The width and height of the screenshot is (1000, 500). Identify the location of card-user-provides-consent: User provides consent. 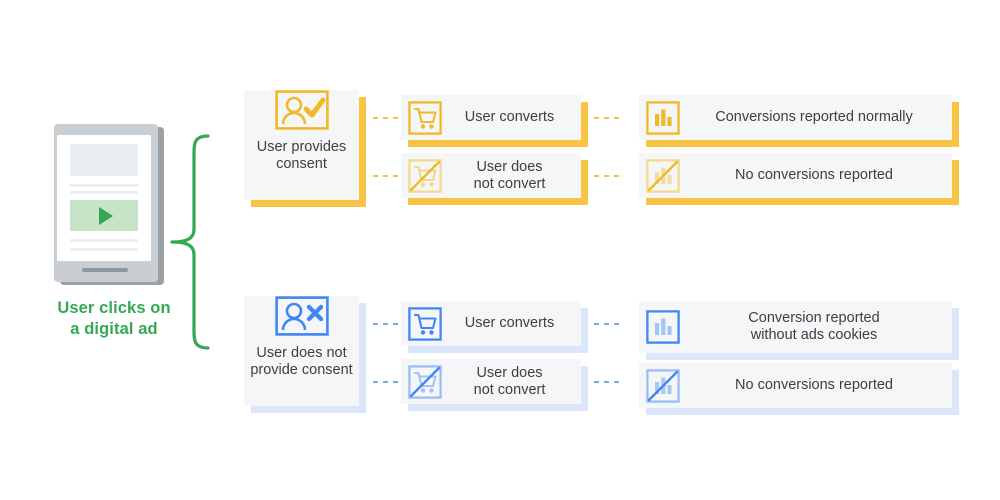
(301, 145).